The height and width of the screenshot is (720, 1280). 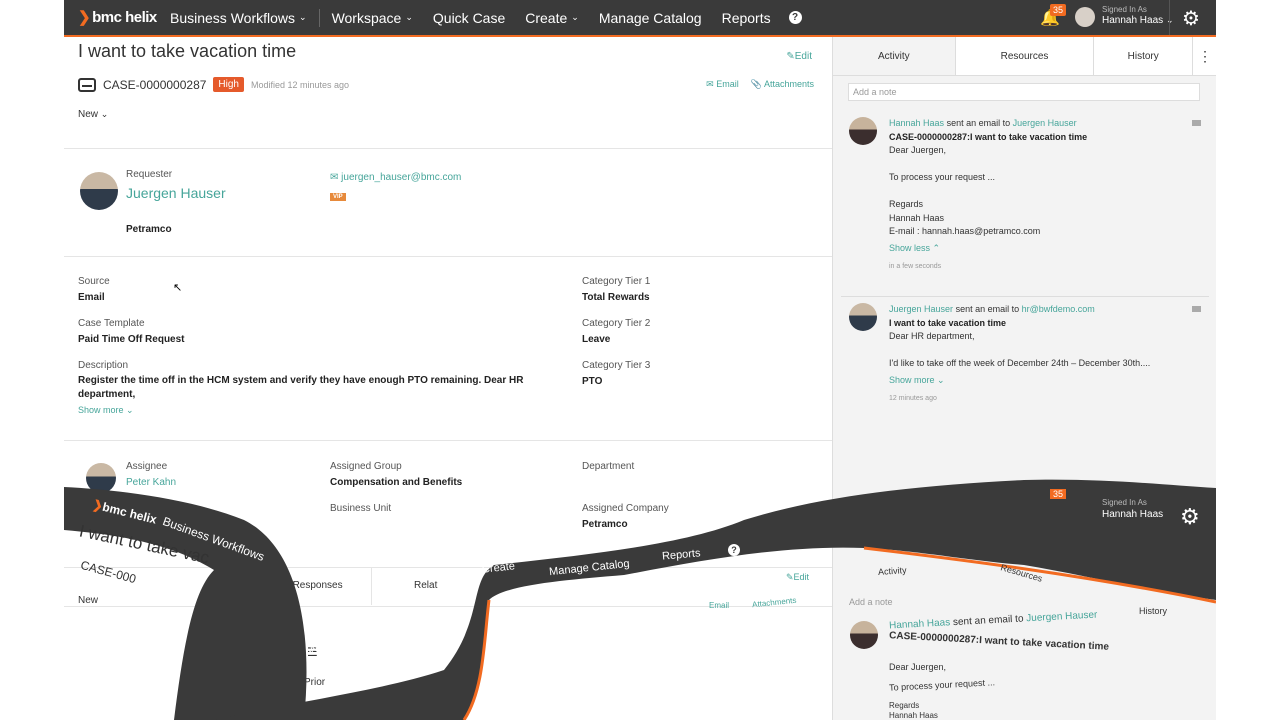 What do you see at coordinates (117, 17) in the screenshot?
I see `bmc-helix-logo: ❯ bmc helix` at bounding box center [117, 17].